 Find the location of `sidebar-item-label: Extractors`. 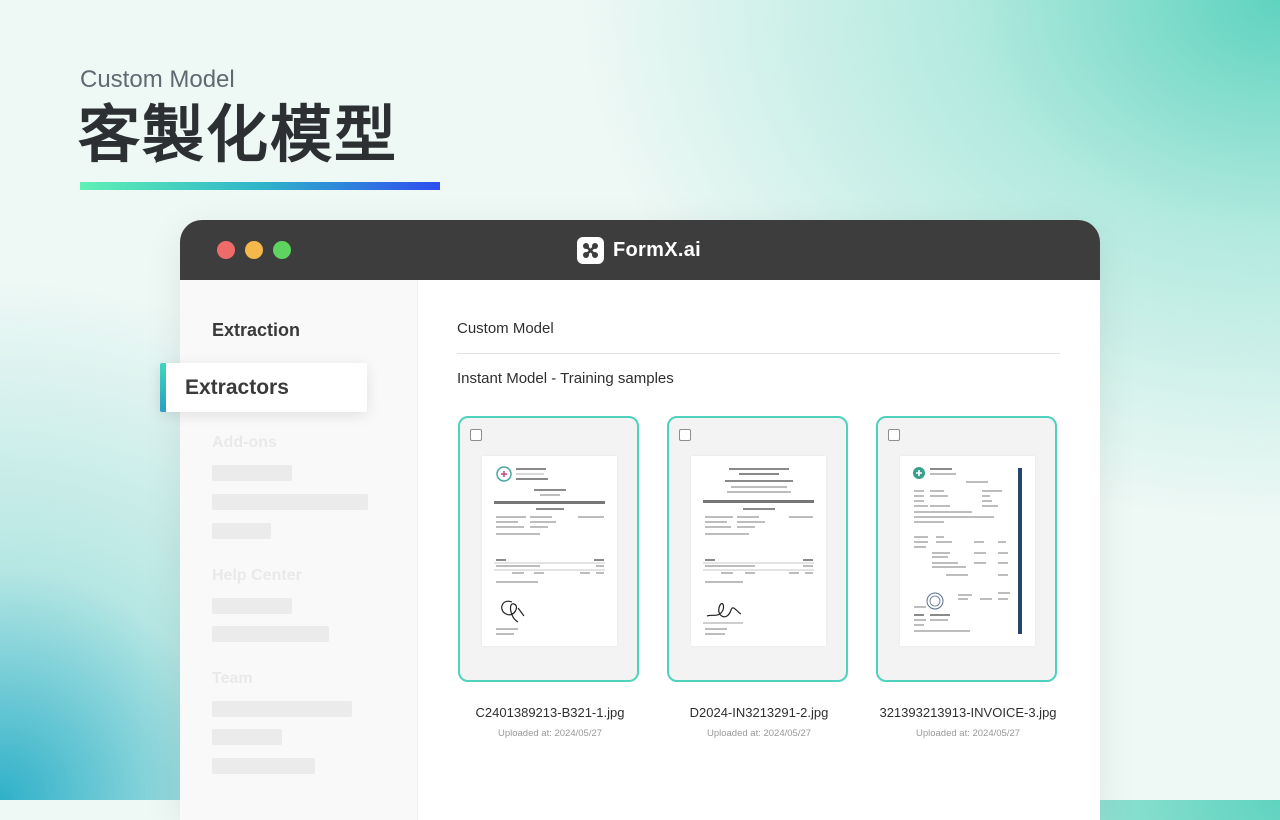

sidebar-item-label: Extractors is located at coordinates (237, 387).